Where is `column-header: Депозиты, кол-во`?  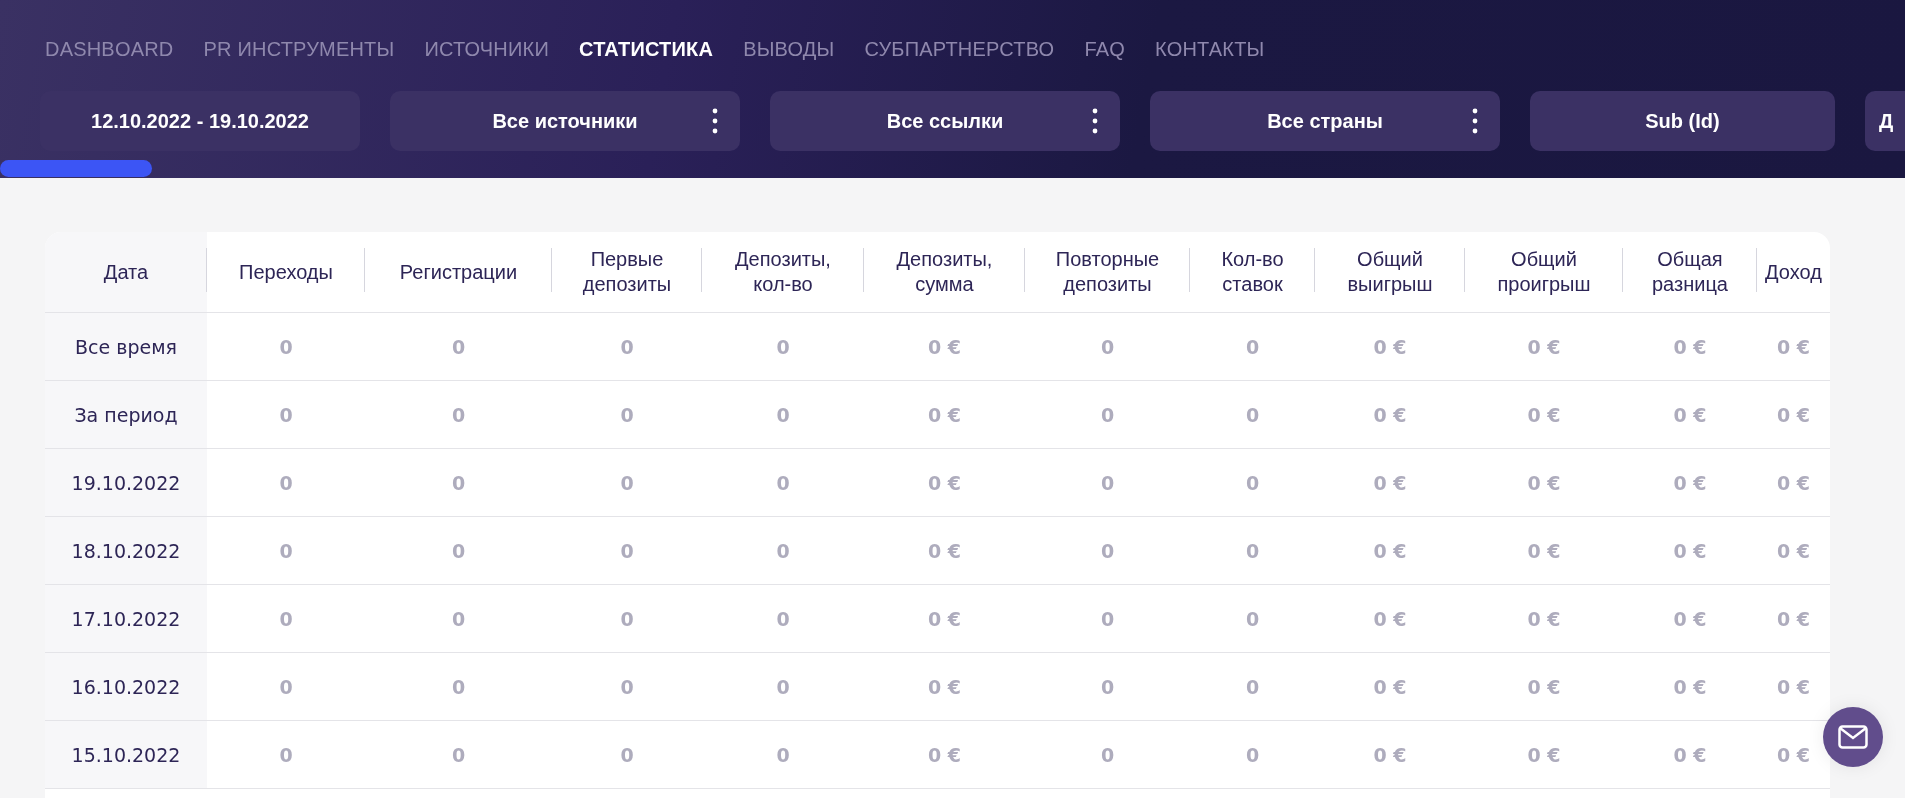 column-header: Депозиты, кол-во is located at coordinates (783, 272).